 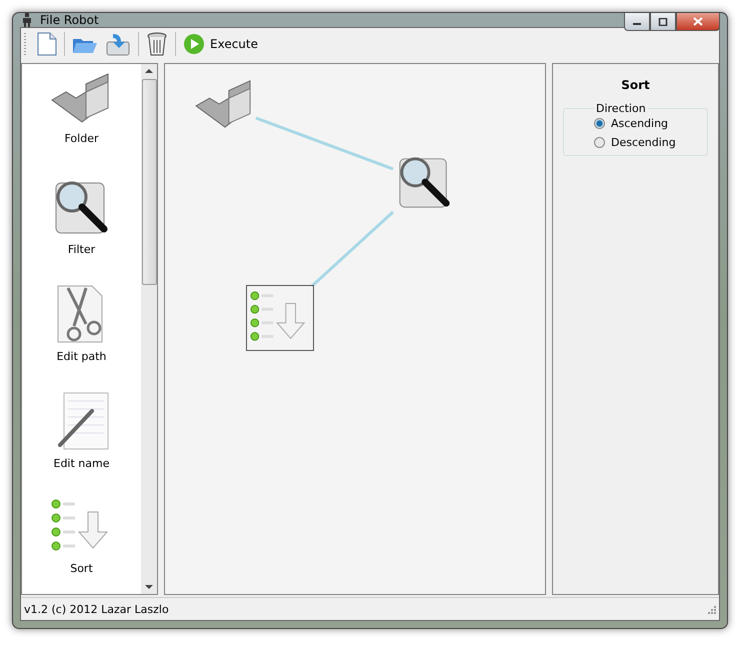 I want to click on tool-label: Folder, so click(x=81, y=138).